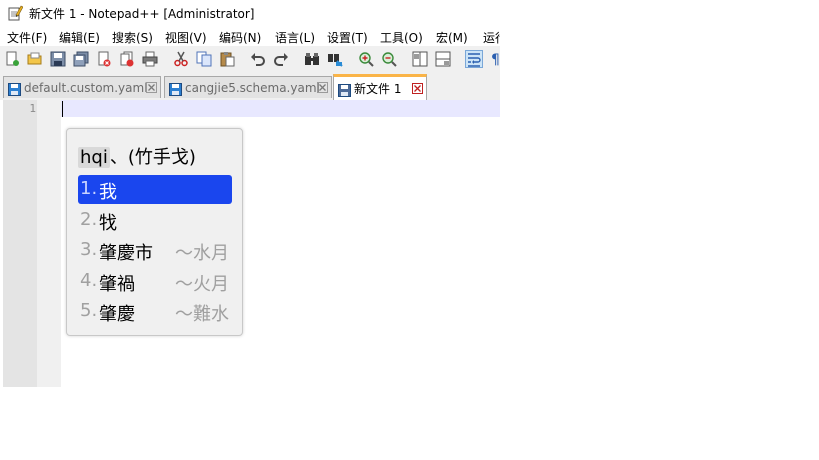  I want to click on menu-item: 设置(T), so click(347, 37).